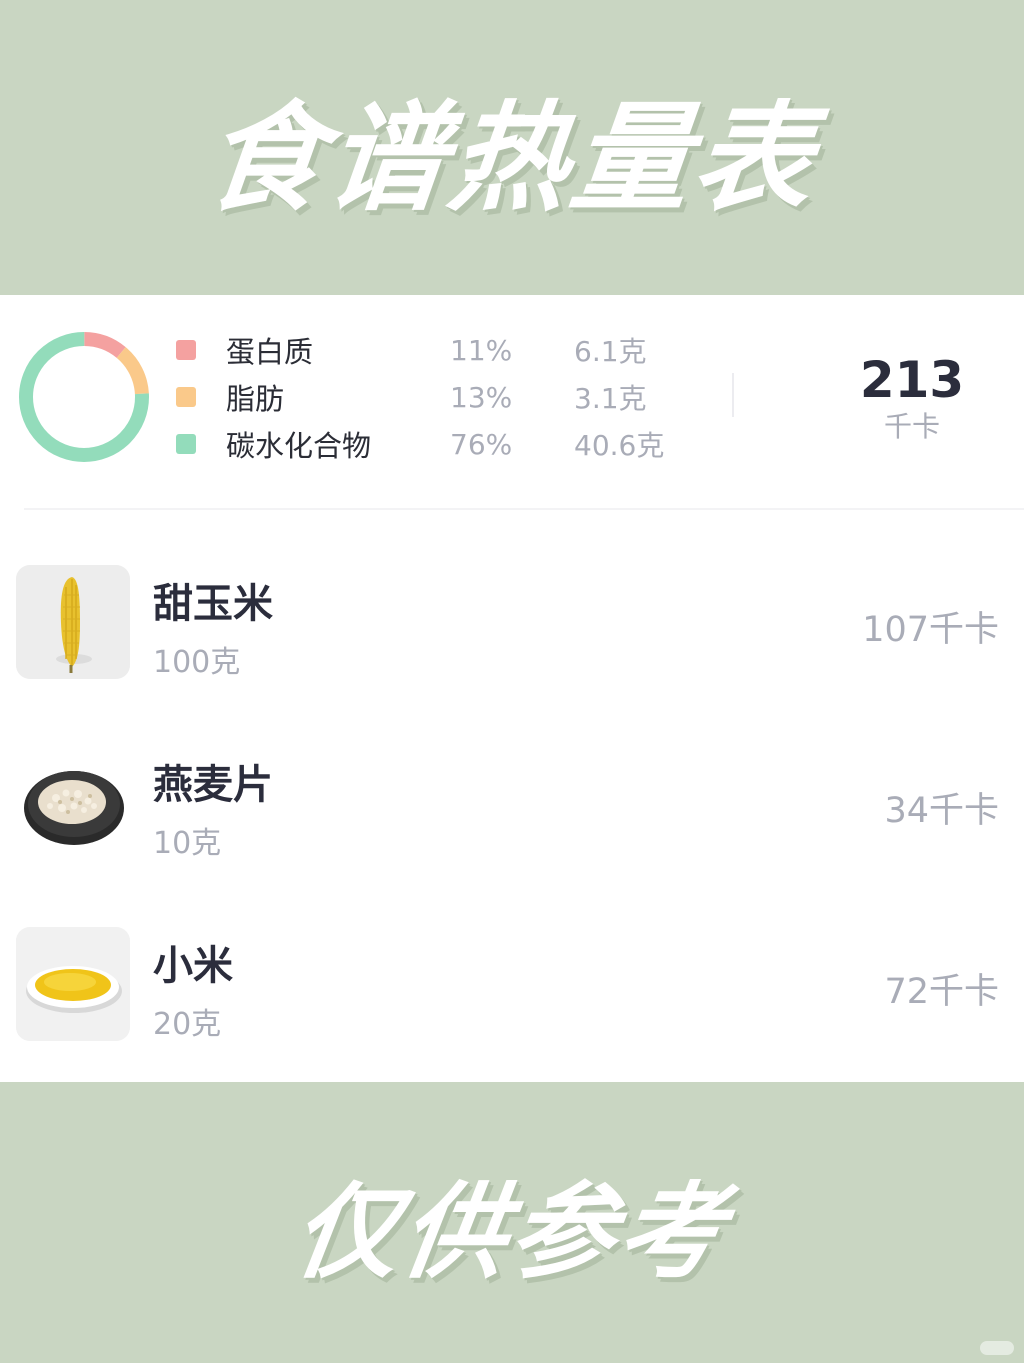 The width and height of the screenshot is (1024, 1363). I want to click on food-calories: 107千卡, so click(930, 630).